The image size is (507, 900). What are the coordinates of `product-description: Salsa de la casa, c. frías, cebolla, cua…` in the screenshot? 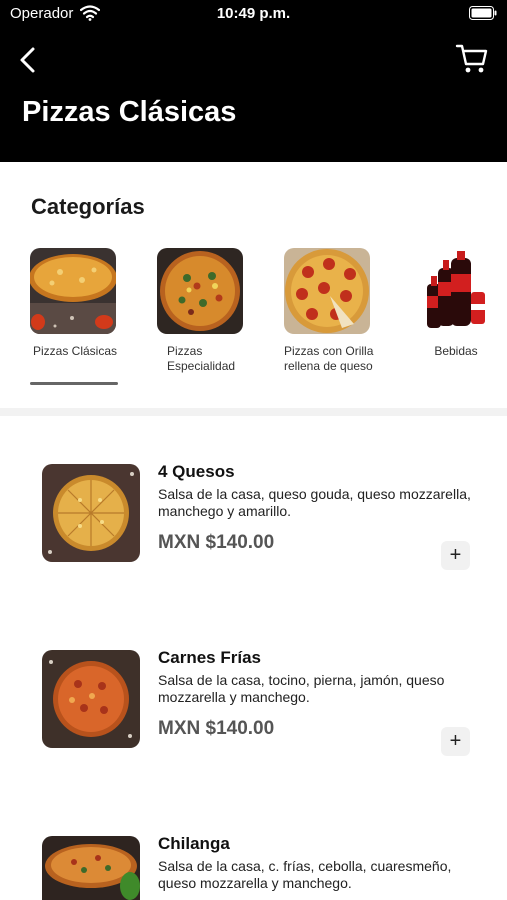 It's located at (305, 874).